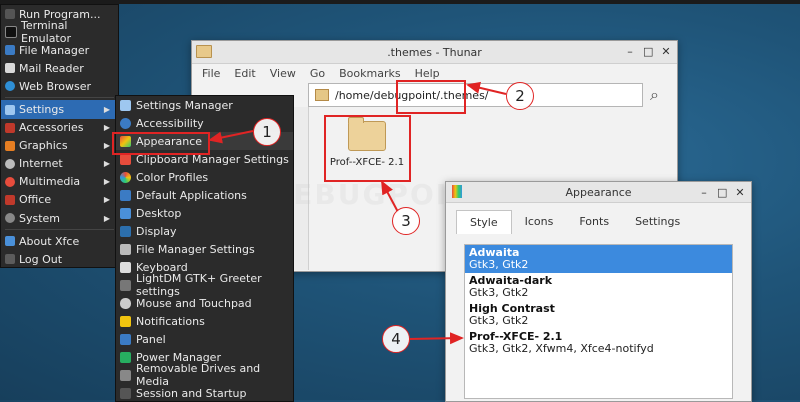 This screenshot has height=402, width=800. Describe the element at coordinates (406, 221) in the screenshot. I see `callout-3: 3` at that location.